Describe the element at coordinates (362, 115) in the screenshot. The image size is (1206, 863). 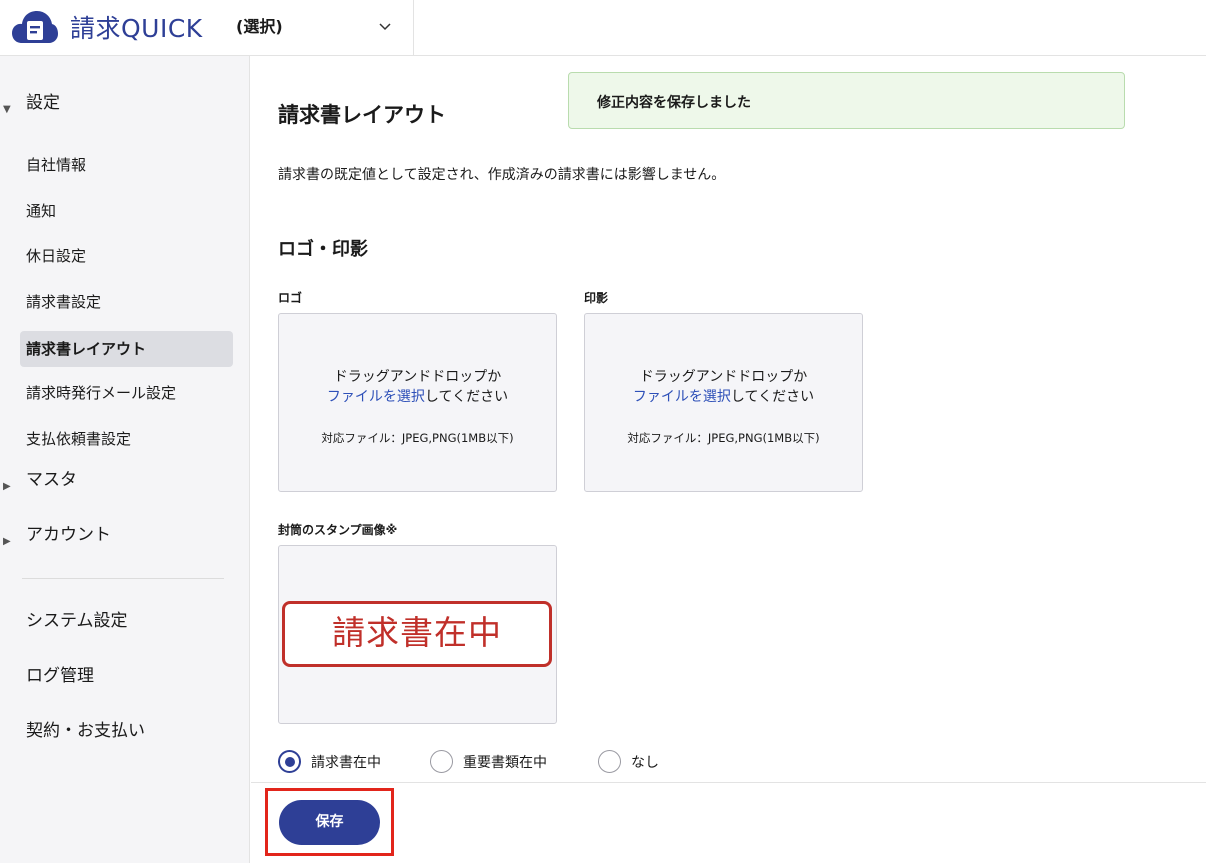
I see `page-title: 請求書レイアウト` at that location.